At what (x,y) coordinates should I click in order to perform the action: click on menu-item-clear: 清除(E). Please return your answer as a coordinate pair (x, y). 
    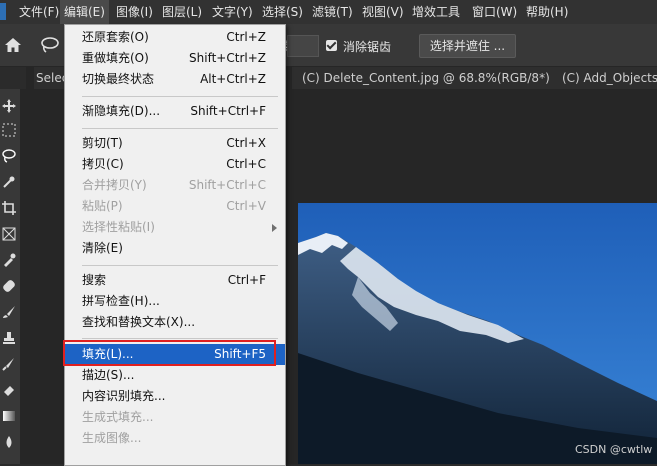
    Looking at the image, I should click on (175, 248).